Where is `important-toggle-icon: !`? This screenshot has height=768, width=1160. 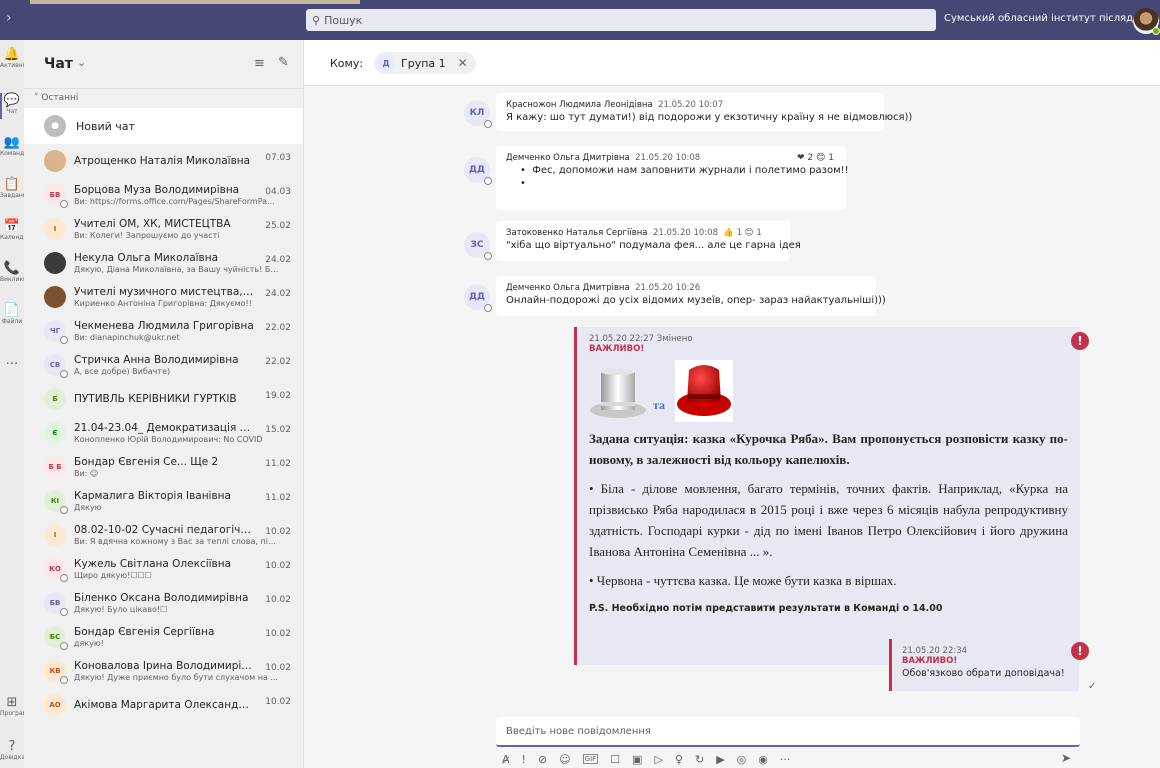
important-toggle-icon: ! is located at coordinates (524, 759).